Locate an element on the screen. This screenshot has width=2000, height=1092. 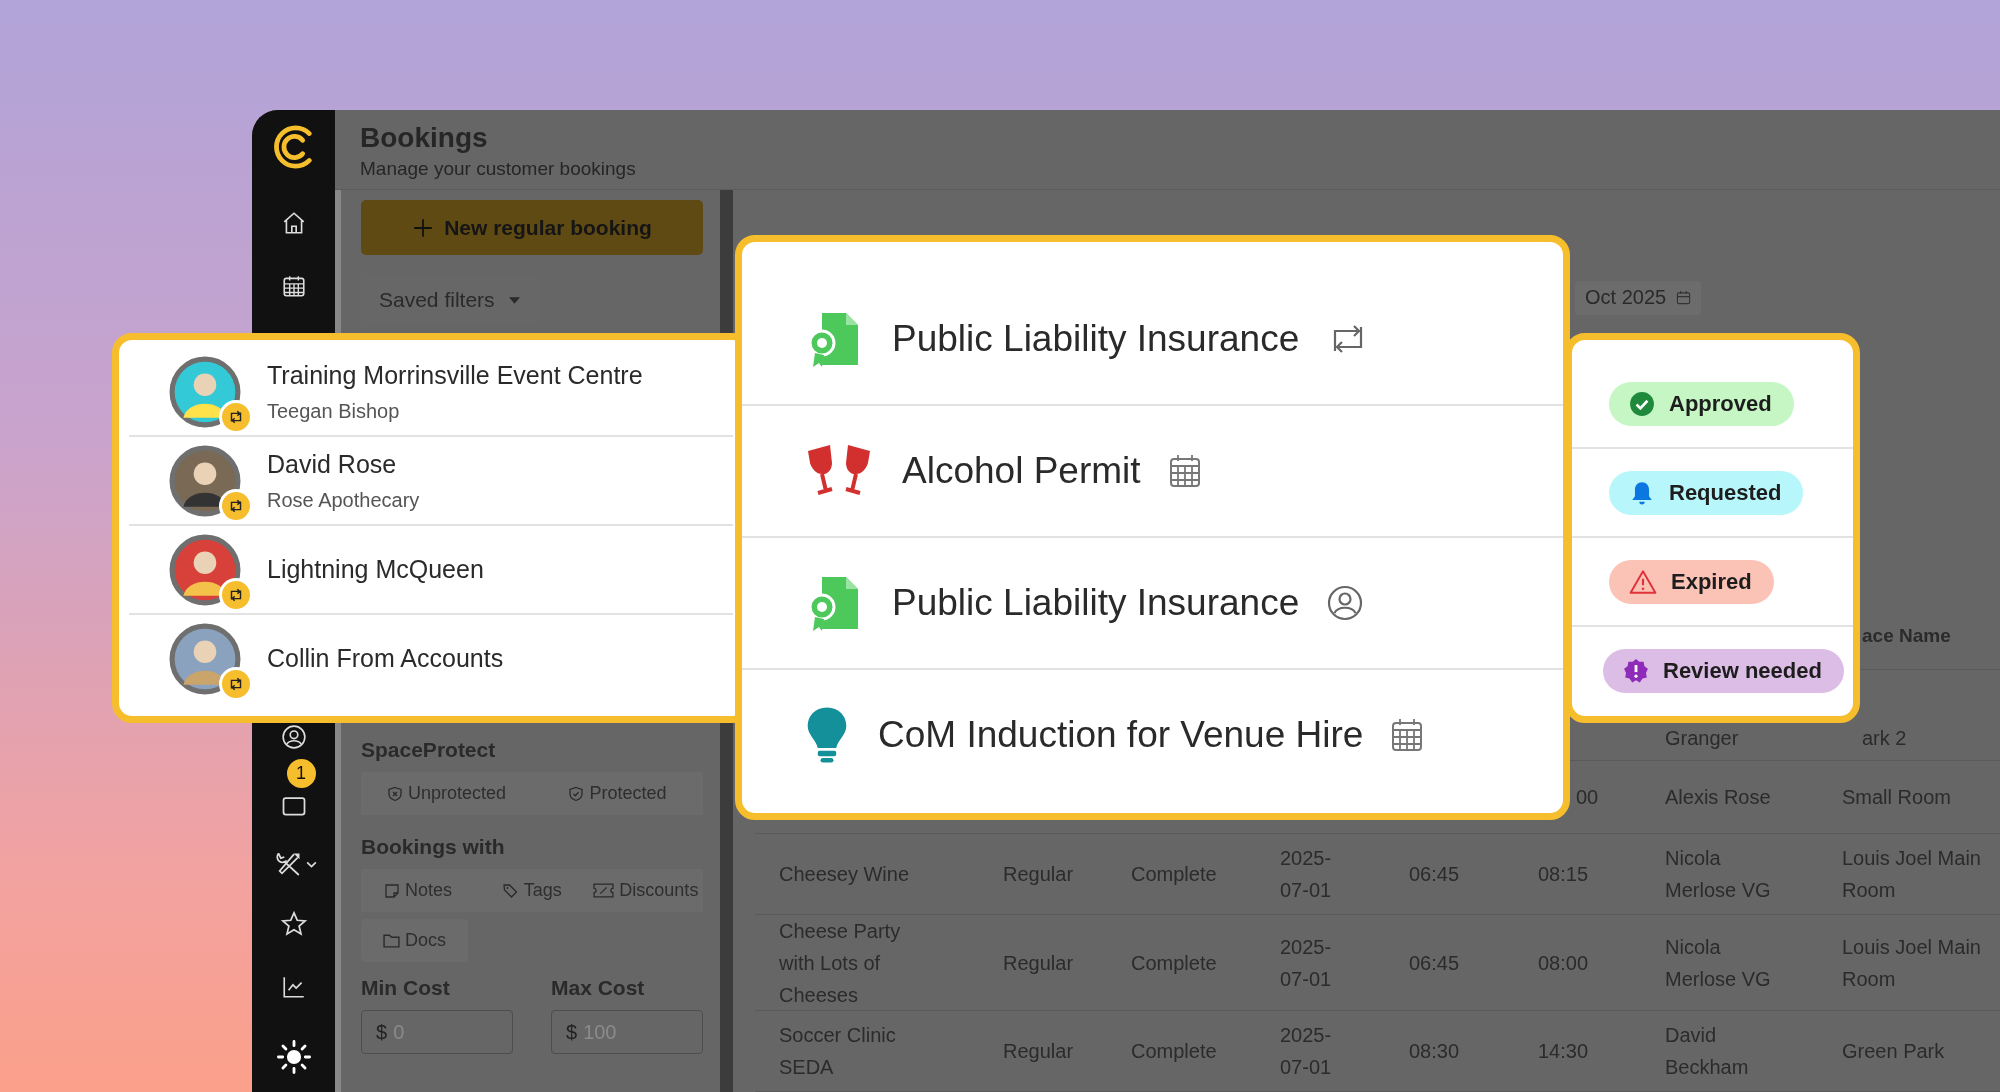
status-badge: Requested is located at coordinates (1706, 492).